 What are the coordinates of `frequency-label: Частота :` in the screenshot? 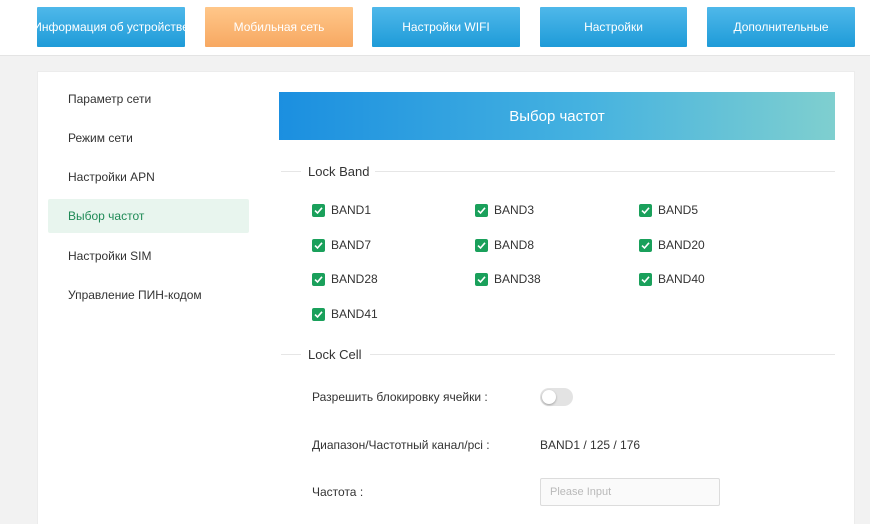 It's located at (338, 492).